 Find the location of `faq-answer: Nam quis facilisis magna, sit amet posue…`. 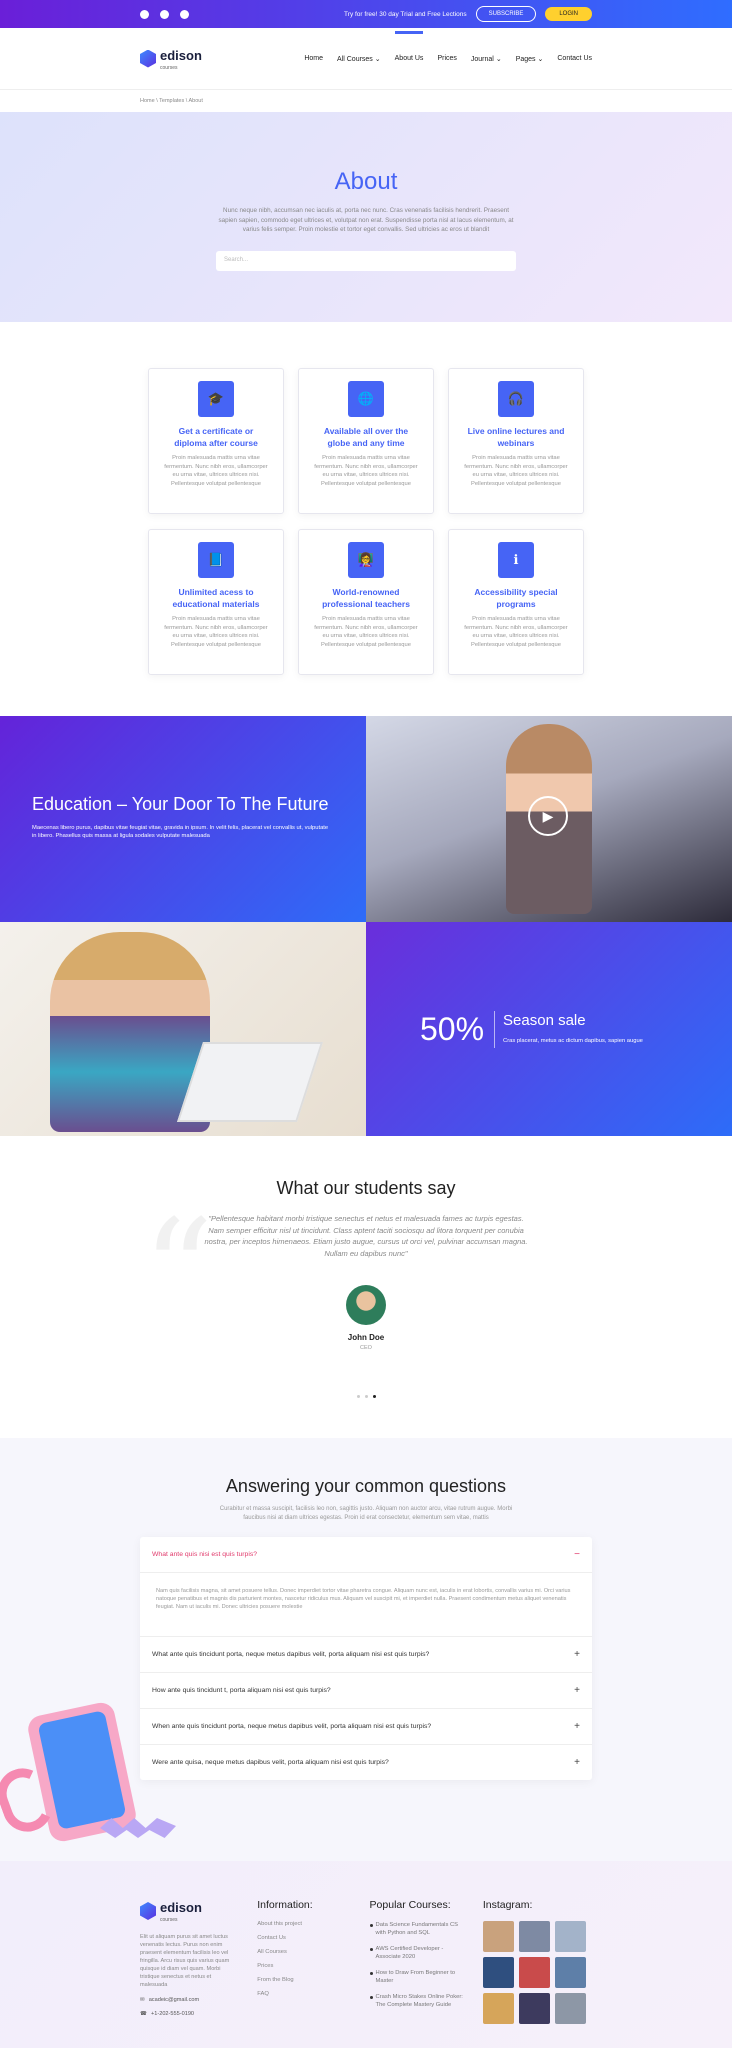

faq-answer: Nam quis facilisis magna, sit amet posue… is located at coordinates (363, 1599).